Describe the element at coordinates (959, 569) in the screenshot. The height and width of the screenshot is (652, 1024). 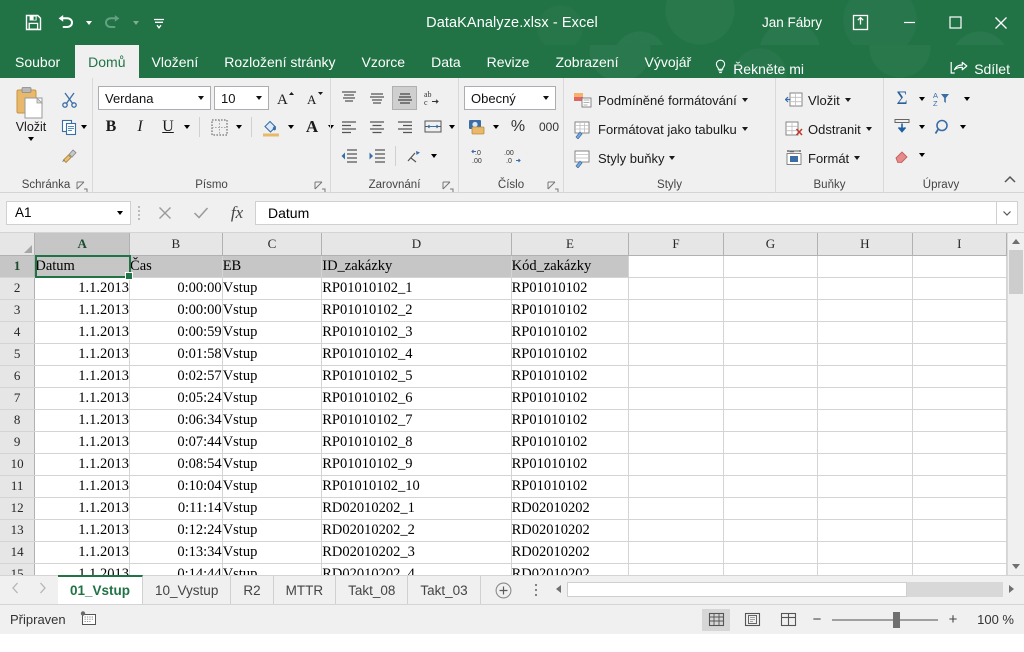
I see `cell-i15` at that location.